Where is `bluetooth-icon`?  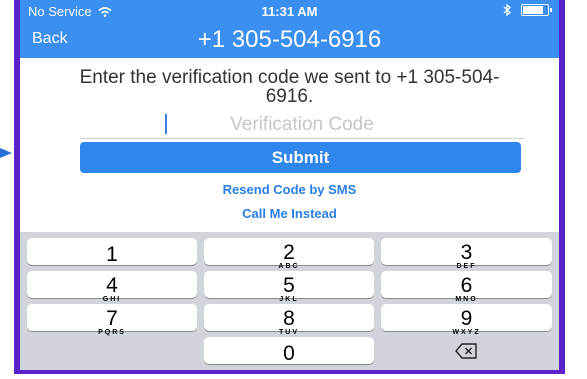
bluetooth-icon is located at coordinates (507, 10).